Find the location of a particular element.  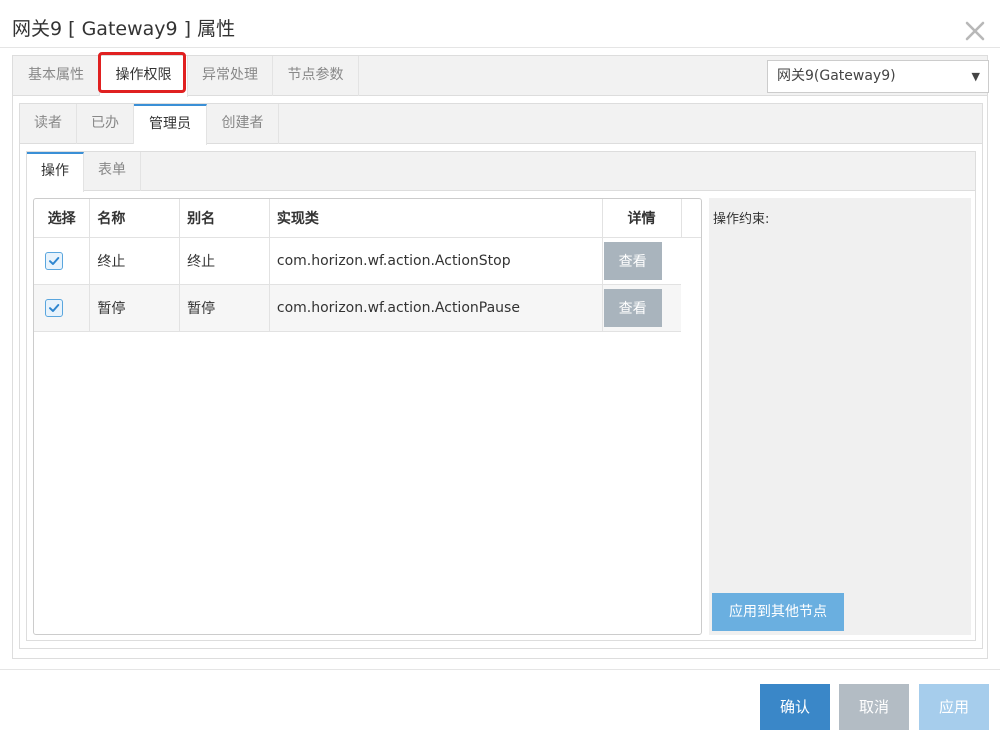

column-header-detail: 详情 is located at coordinates (642, 218).